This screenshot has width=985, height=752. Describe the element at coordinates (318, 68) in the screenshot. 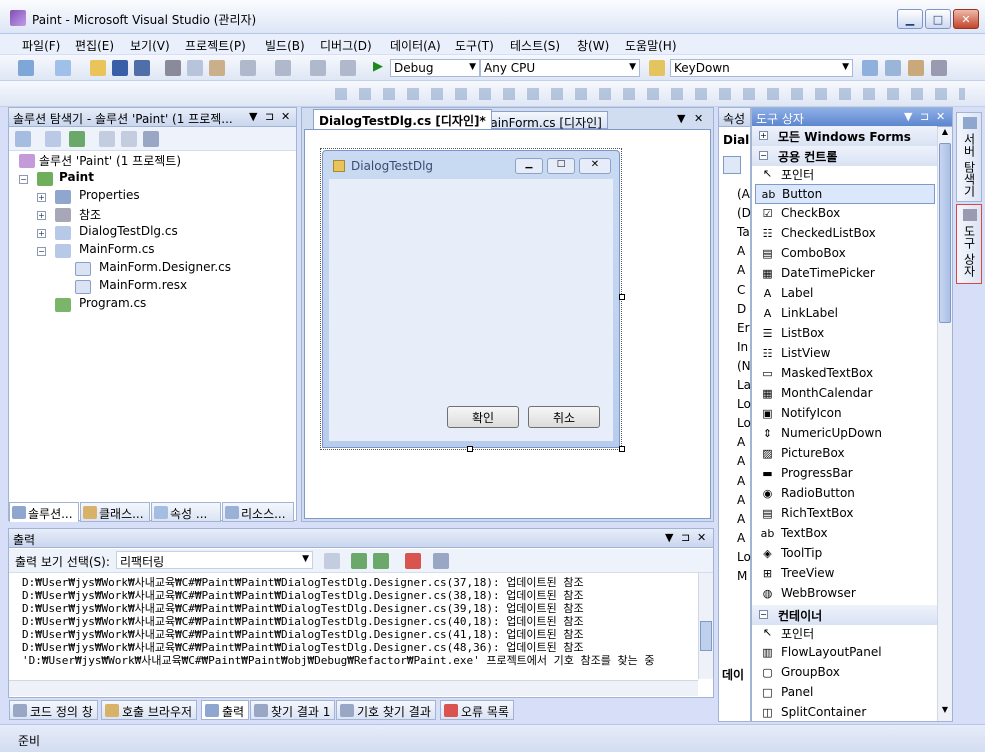

I see `navigate-back-icon` at that location.